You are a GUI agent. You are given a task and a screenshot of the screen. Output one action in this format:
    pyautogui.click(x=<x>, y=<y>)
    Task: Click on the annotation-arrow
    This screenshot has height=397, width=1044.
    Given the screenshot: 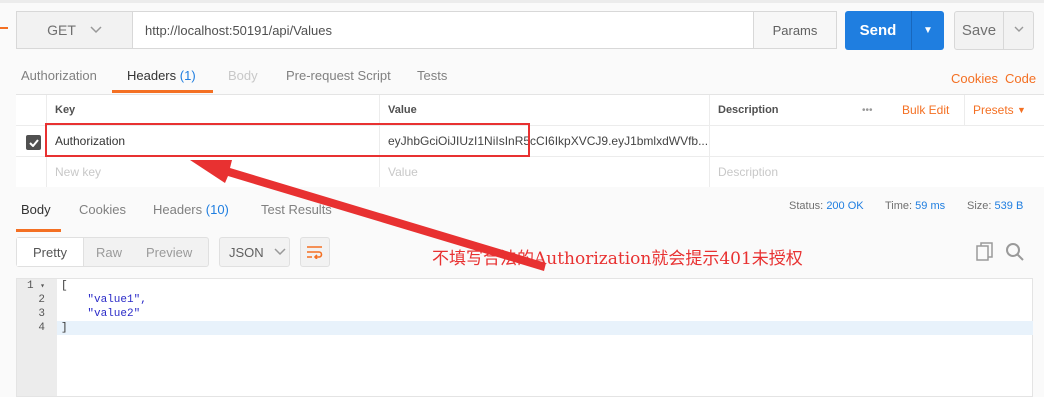 What is the action you would take?
    pyautogui.click(x=368, y=215)
    